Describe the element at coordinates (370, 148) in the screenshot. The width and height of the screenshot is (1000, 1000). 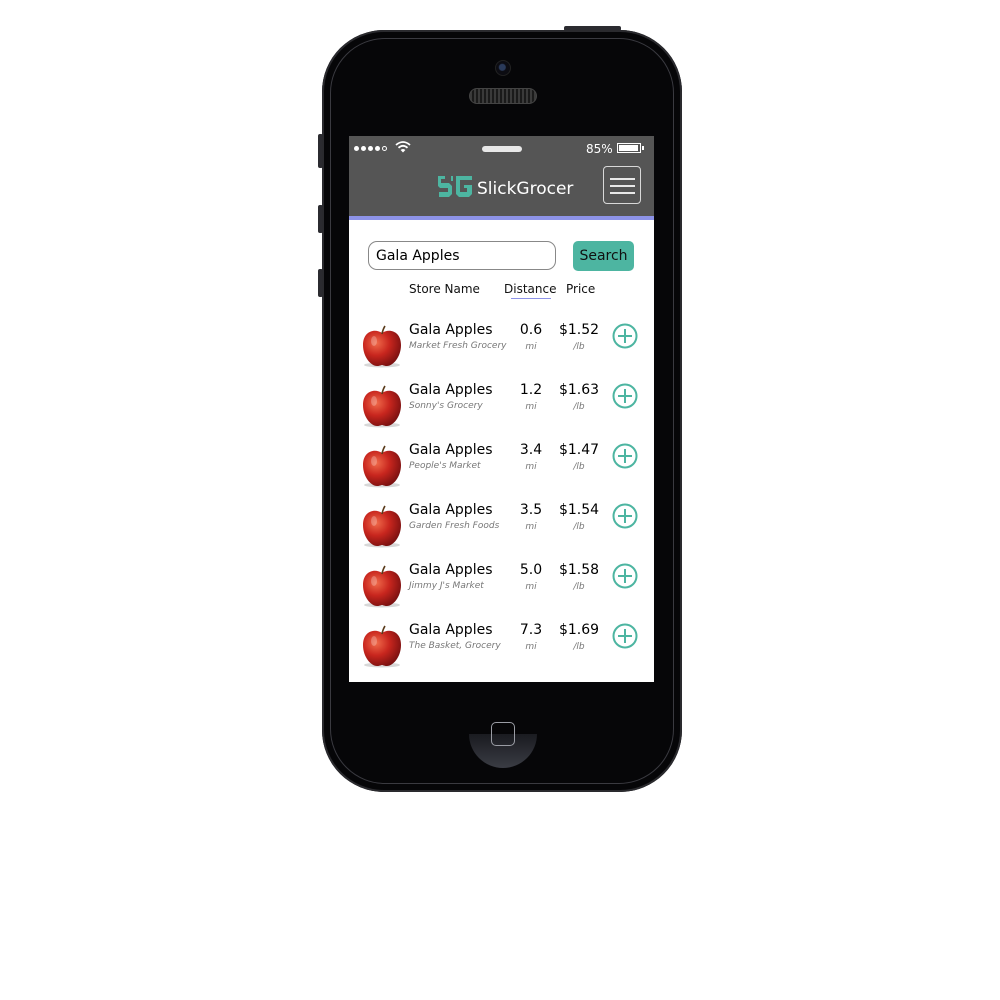
I see `signal-strength-icon` at that location.